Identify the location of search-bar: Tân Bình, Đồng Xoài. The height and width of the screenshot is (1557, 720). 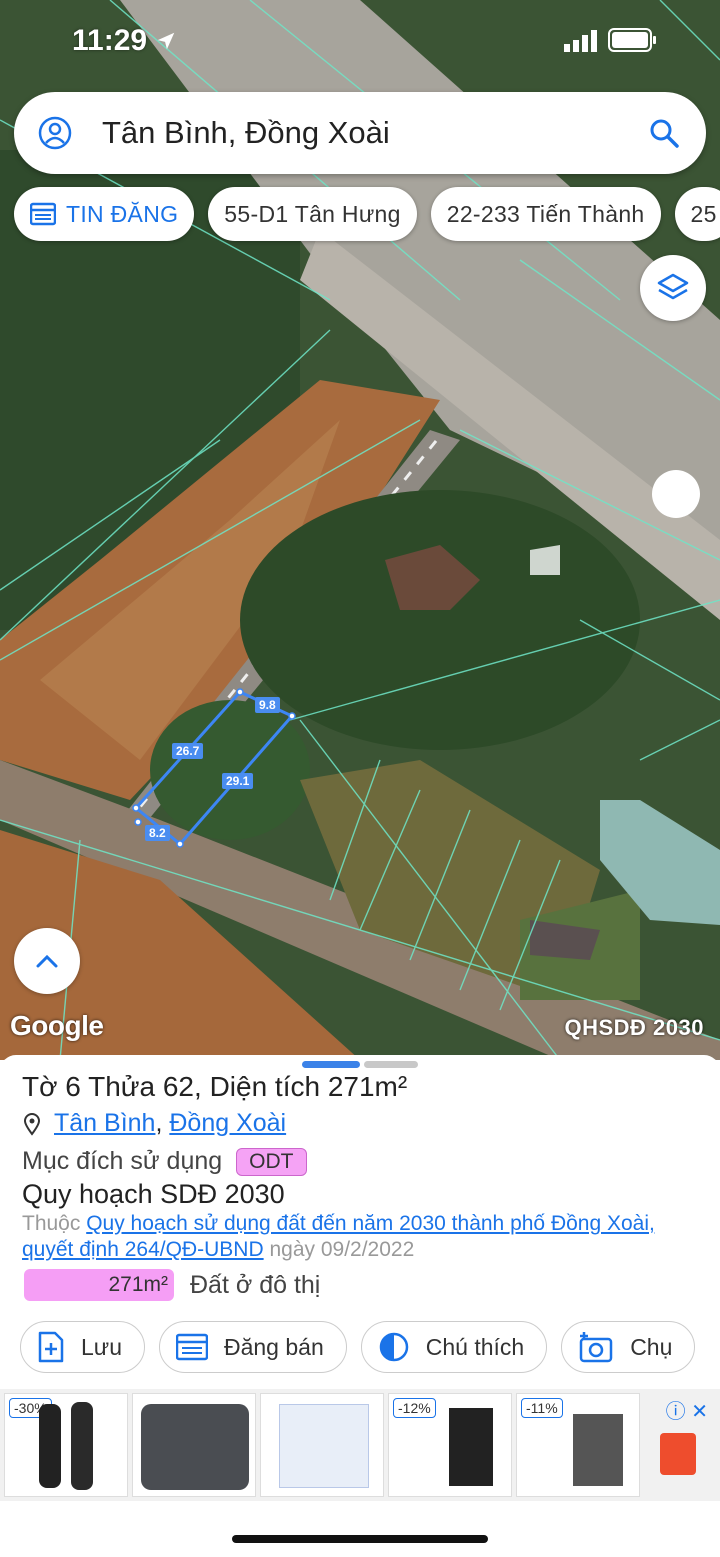
(360, 133).